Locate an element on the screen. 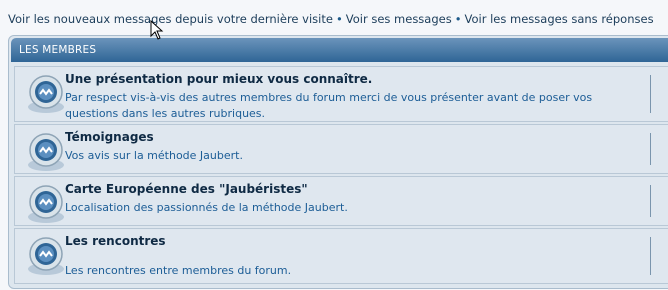 The width and height of the screenshot is (668, 290). mouse-cursor-icon is located at coordinates (157, 30).